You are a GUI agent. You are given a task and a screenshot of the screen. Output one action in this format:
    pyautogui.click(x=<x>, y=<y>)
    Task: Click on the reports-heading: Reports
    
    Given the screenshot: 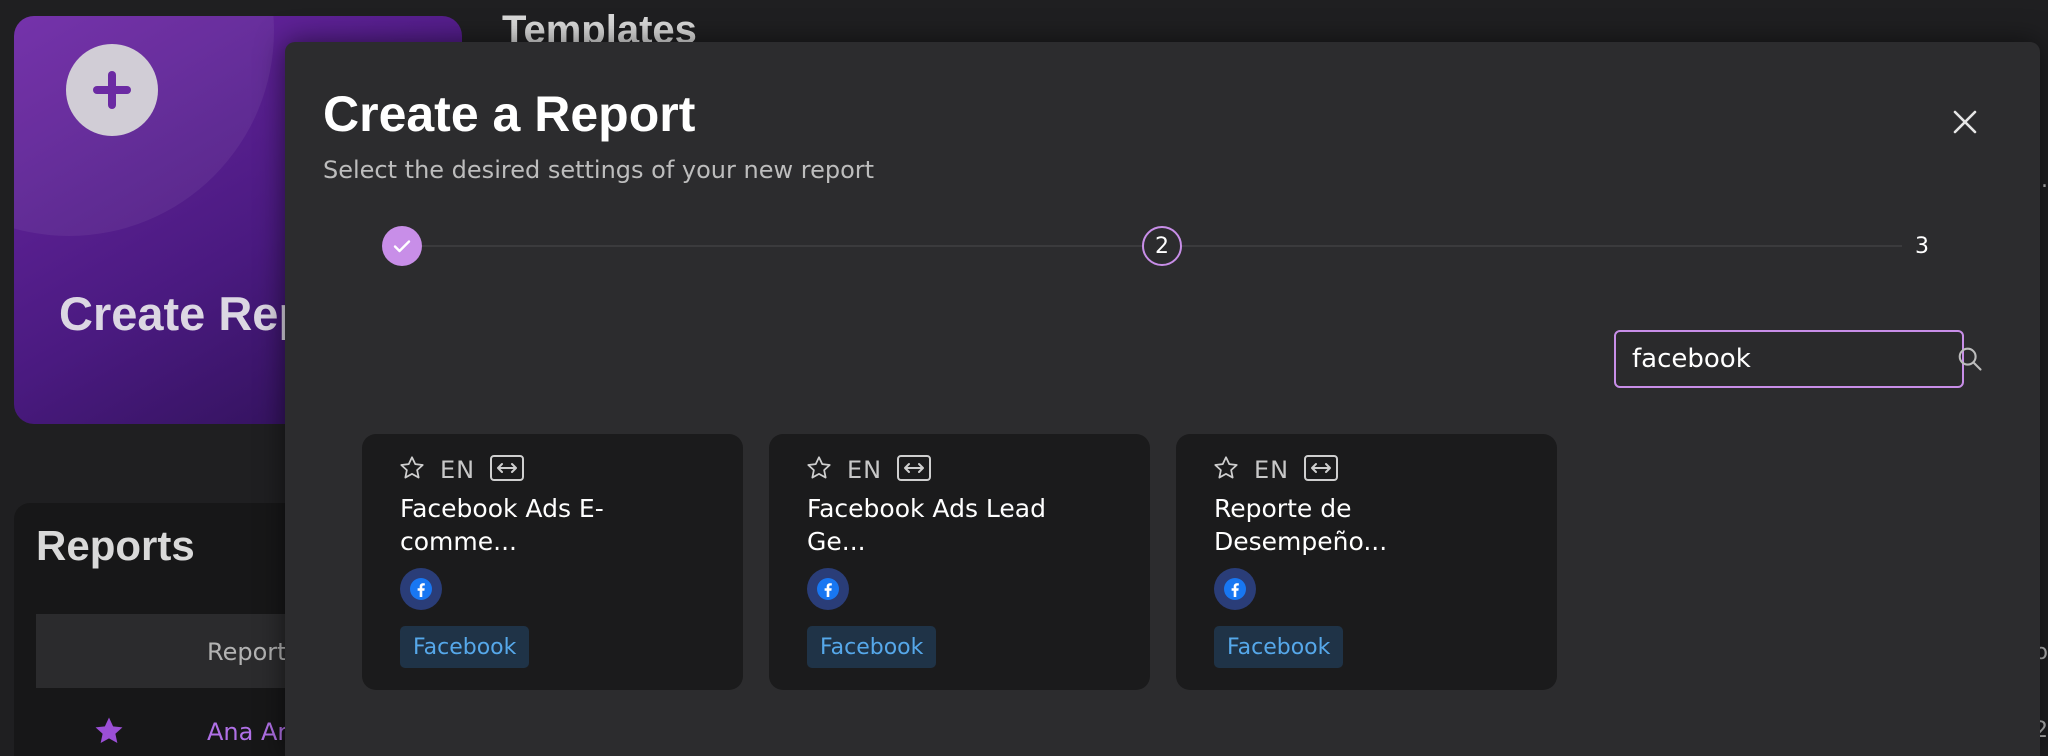 What is the action you would take?
    pyautogui.click(x=115, y=545)
    